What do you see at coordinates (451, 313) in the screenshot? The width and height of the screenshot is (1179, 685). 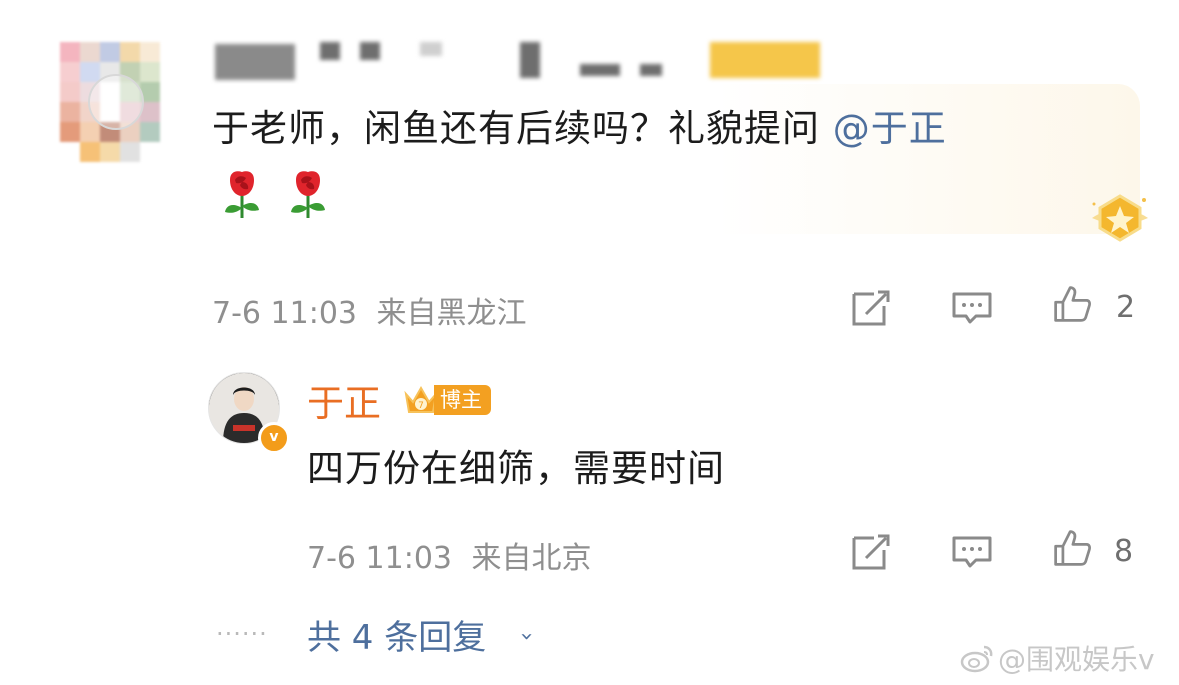 I see `comment-location: 来自黑龙江` at bounding box center [451, 313].